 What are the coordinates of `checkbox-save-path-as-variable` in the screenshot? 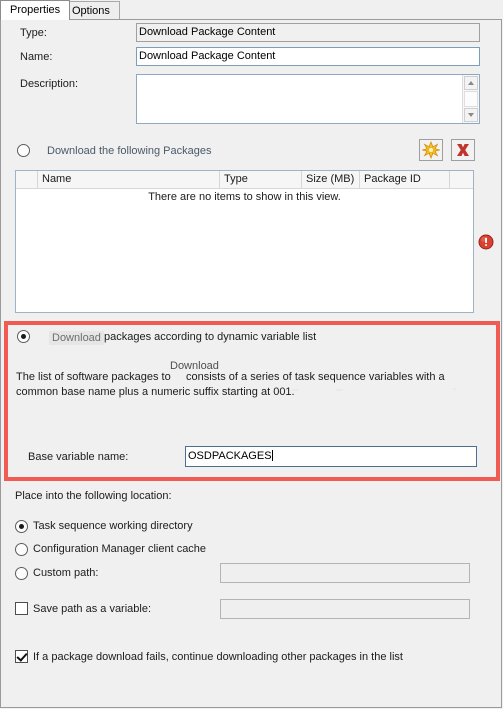 It's located at (21, 608).